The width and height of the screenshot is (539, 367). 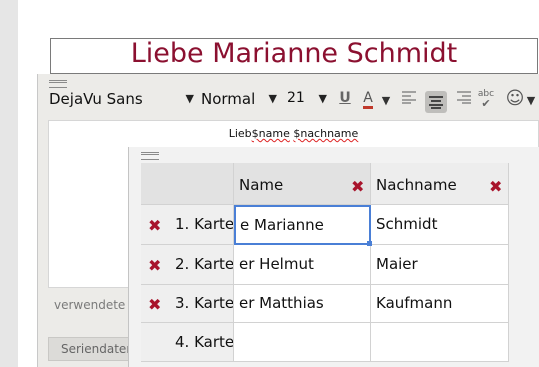 I want to click on paragraph-style-select: Normal ▼, so click(x=239, y=101).